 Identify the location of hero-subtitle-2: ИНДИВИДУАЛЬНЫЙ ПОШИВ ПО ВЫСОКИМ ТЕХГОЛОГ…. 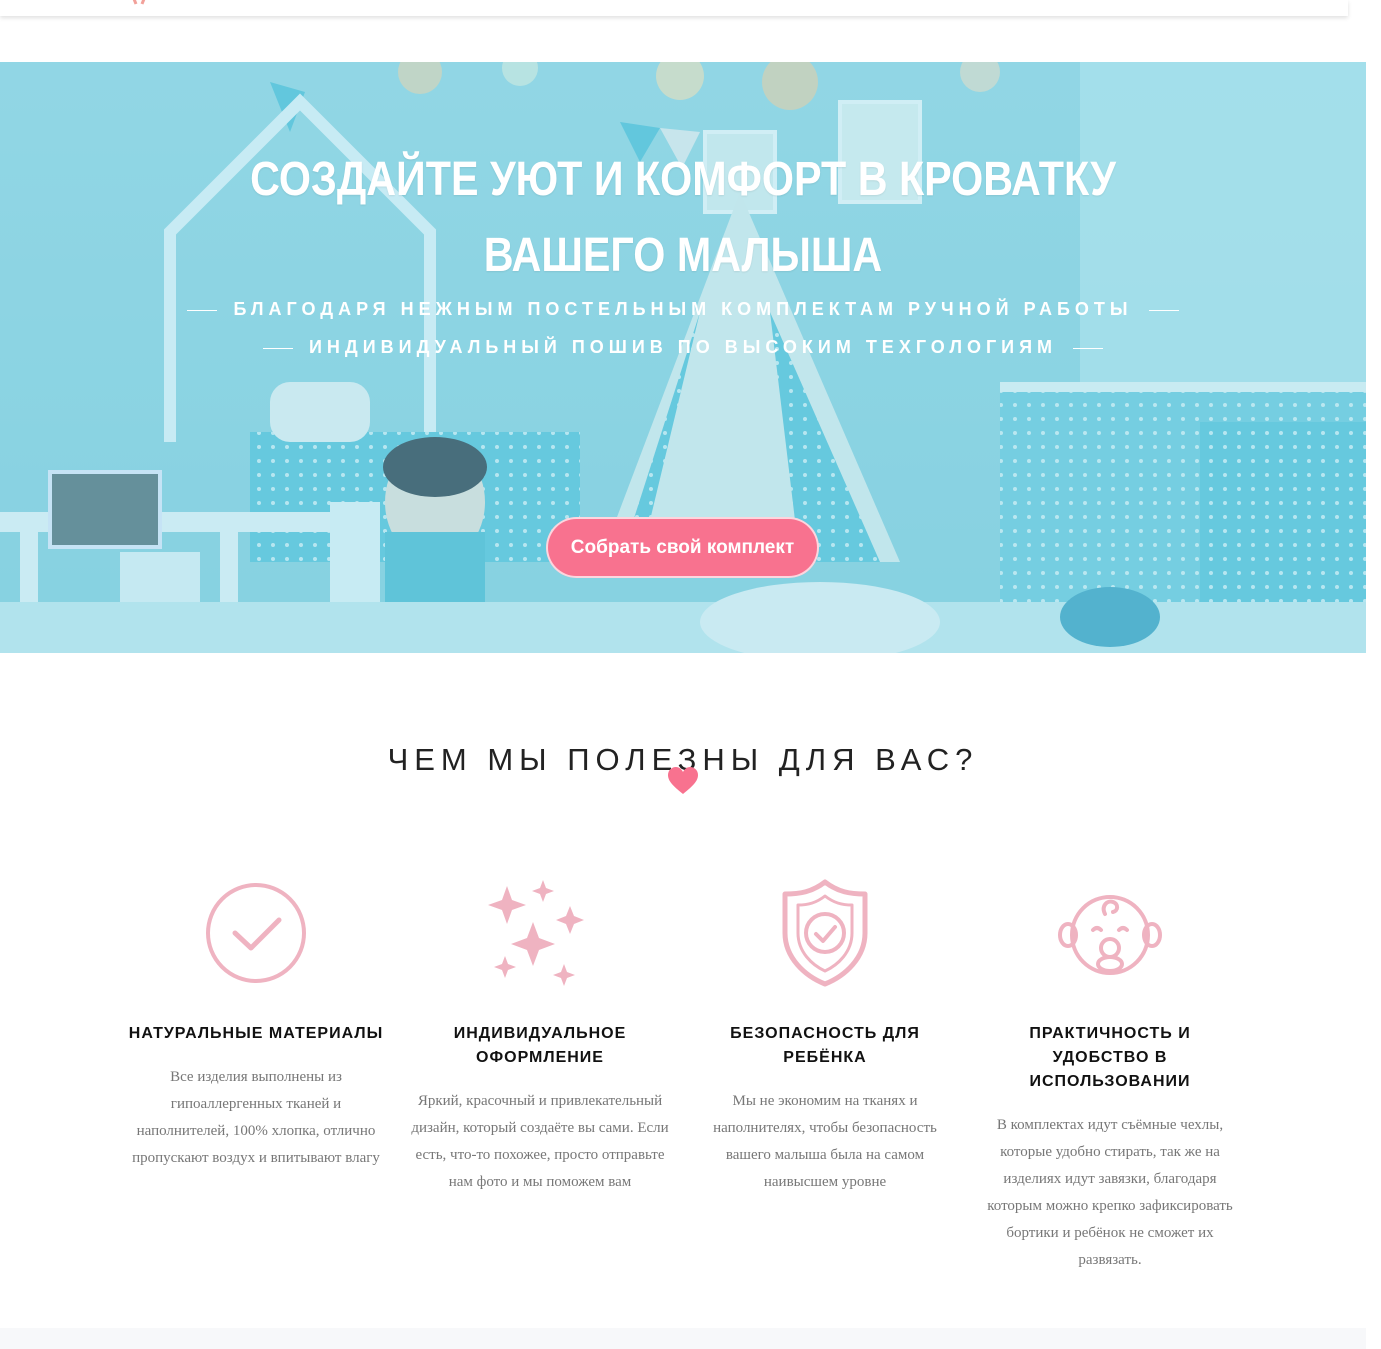
(683, 347).